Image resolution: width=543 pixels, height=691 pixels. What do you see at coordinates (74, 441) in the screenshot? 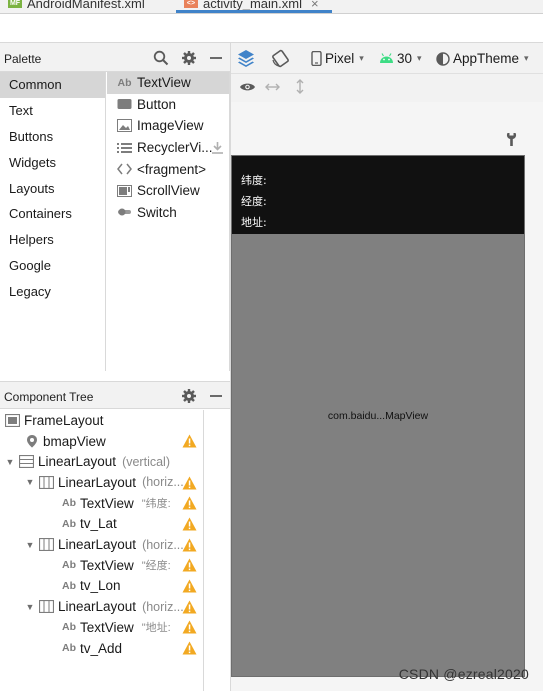
I see `node-label: bmapView` at bounding box center [74, 441].